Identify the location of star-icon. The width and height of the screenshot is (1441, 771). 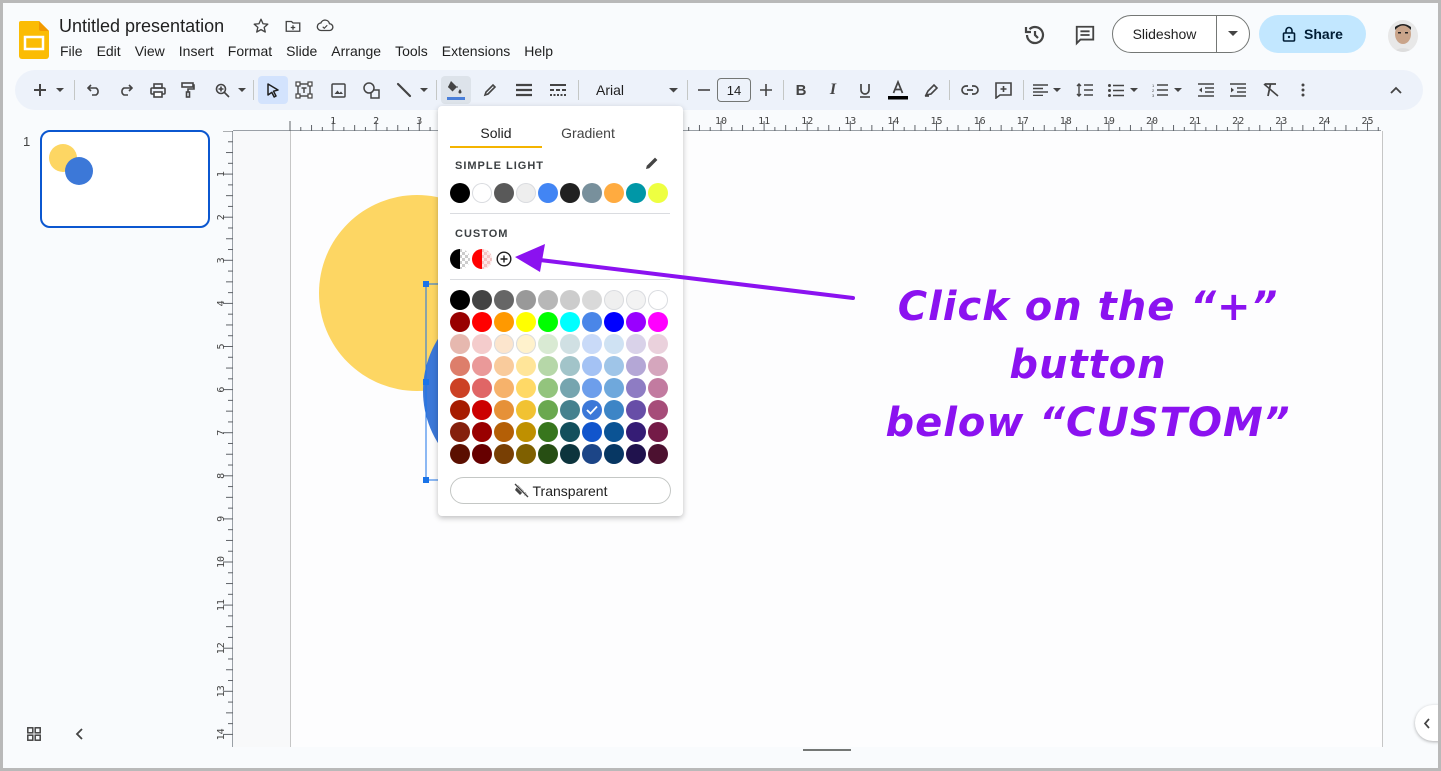
(261, 26).